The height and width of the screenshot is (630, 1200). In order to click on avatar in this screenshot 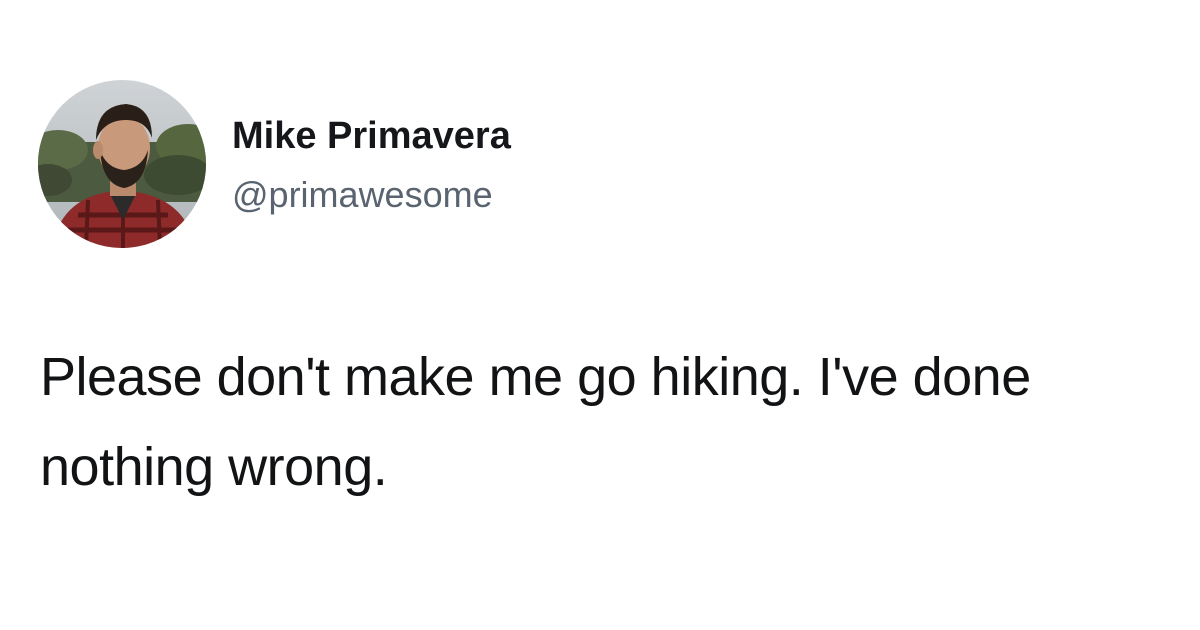, I will do `click(122, 164)`.